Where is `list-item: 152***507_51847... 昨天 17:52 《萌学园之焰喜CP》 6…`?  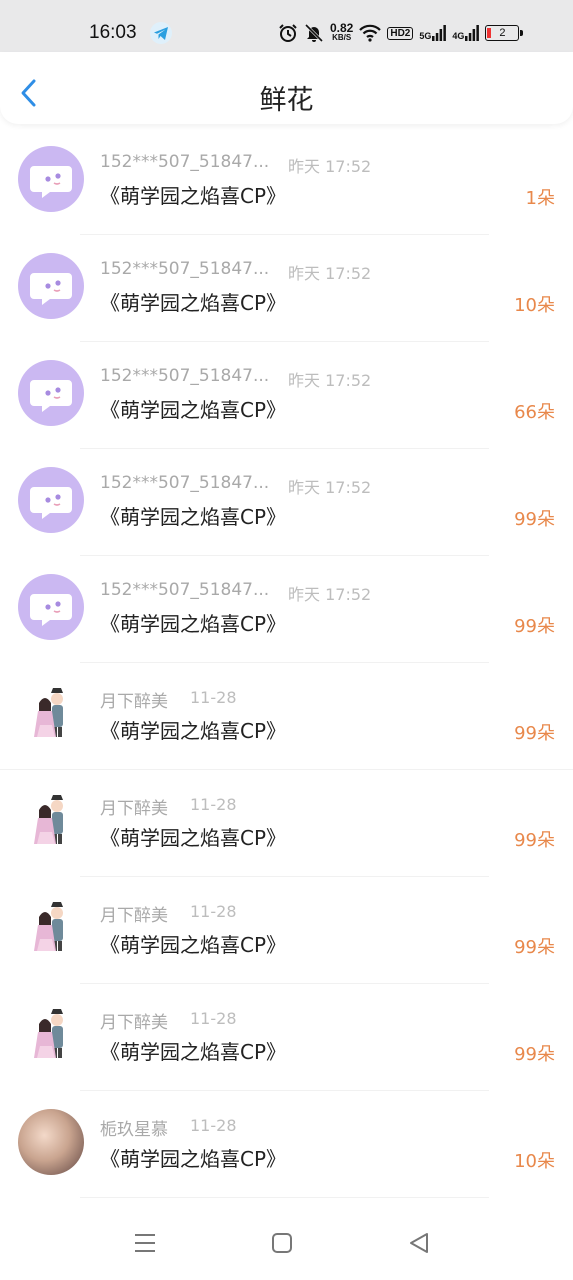 list-item: 152***507_51847... 昨天 17:52 《萌学园之焰喜CP》 6… is located at coordinates (286, 395).